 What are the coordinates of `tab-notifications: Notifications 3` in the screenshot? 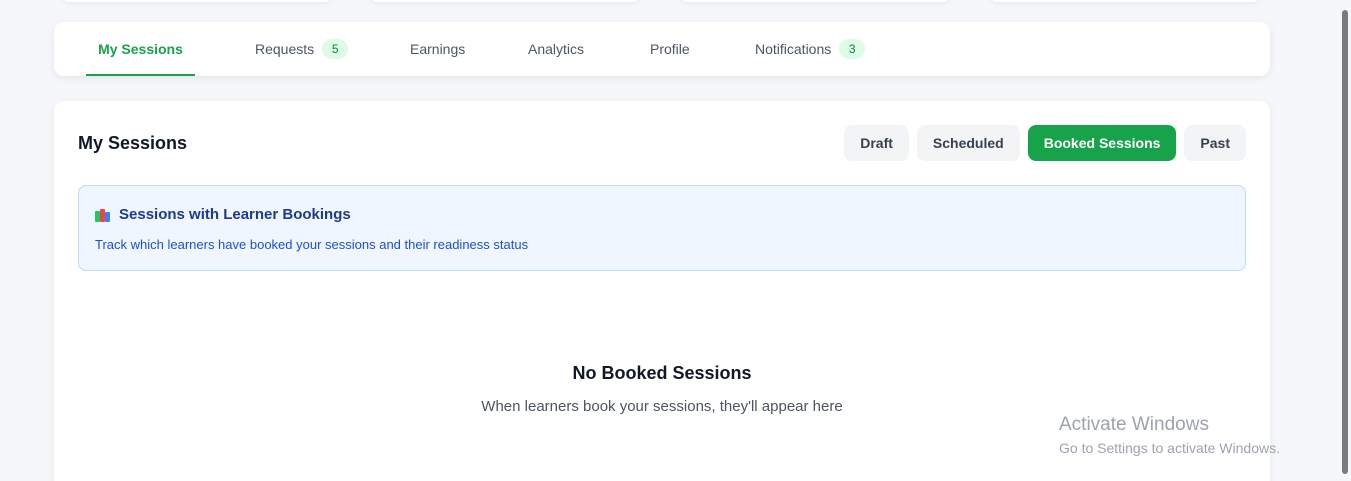 It's located at (810, 49).